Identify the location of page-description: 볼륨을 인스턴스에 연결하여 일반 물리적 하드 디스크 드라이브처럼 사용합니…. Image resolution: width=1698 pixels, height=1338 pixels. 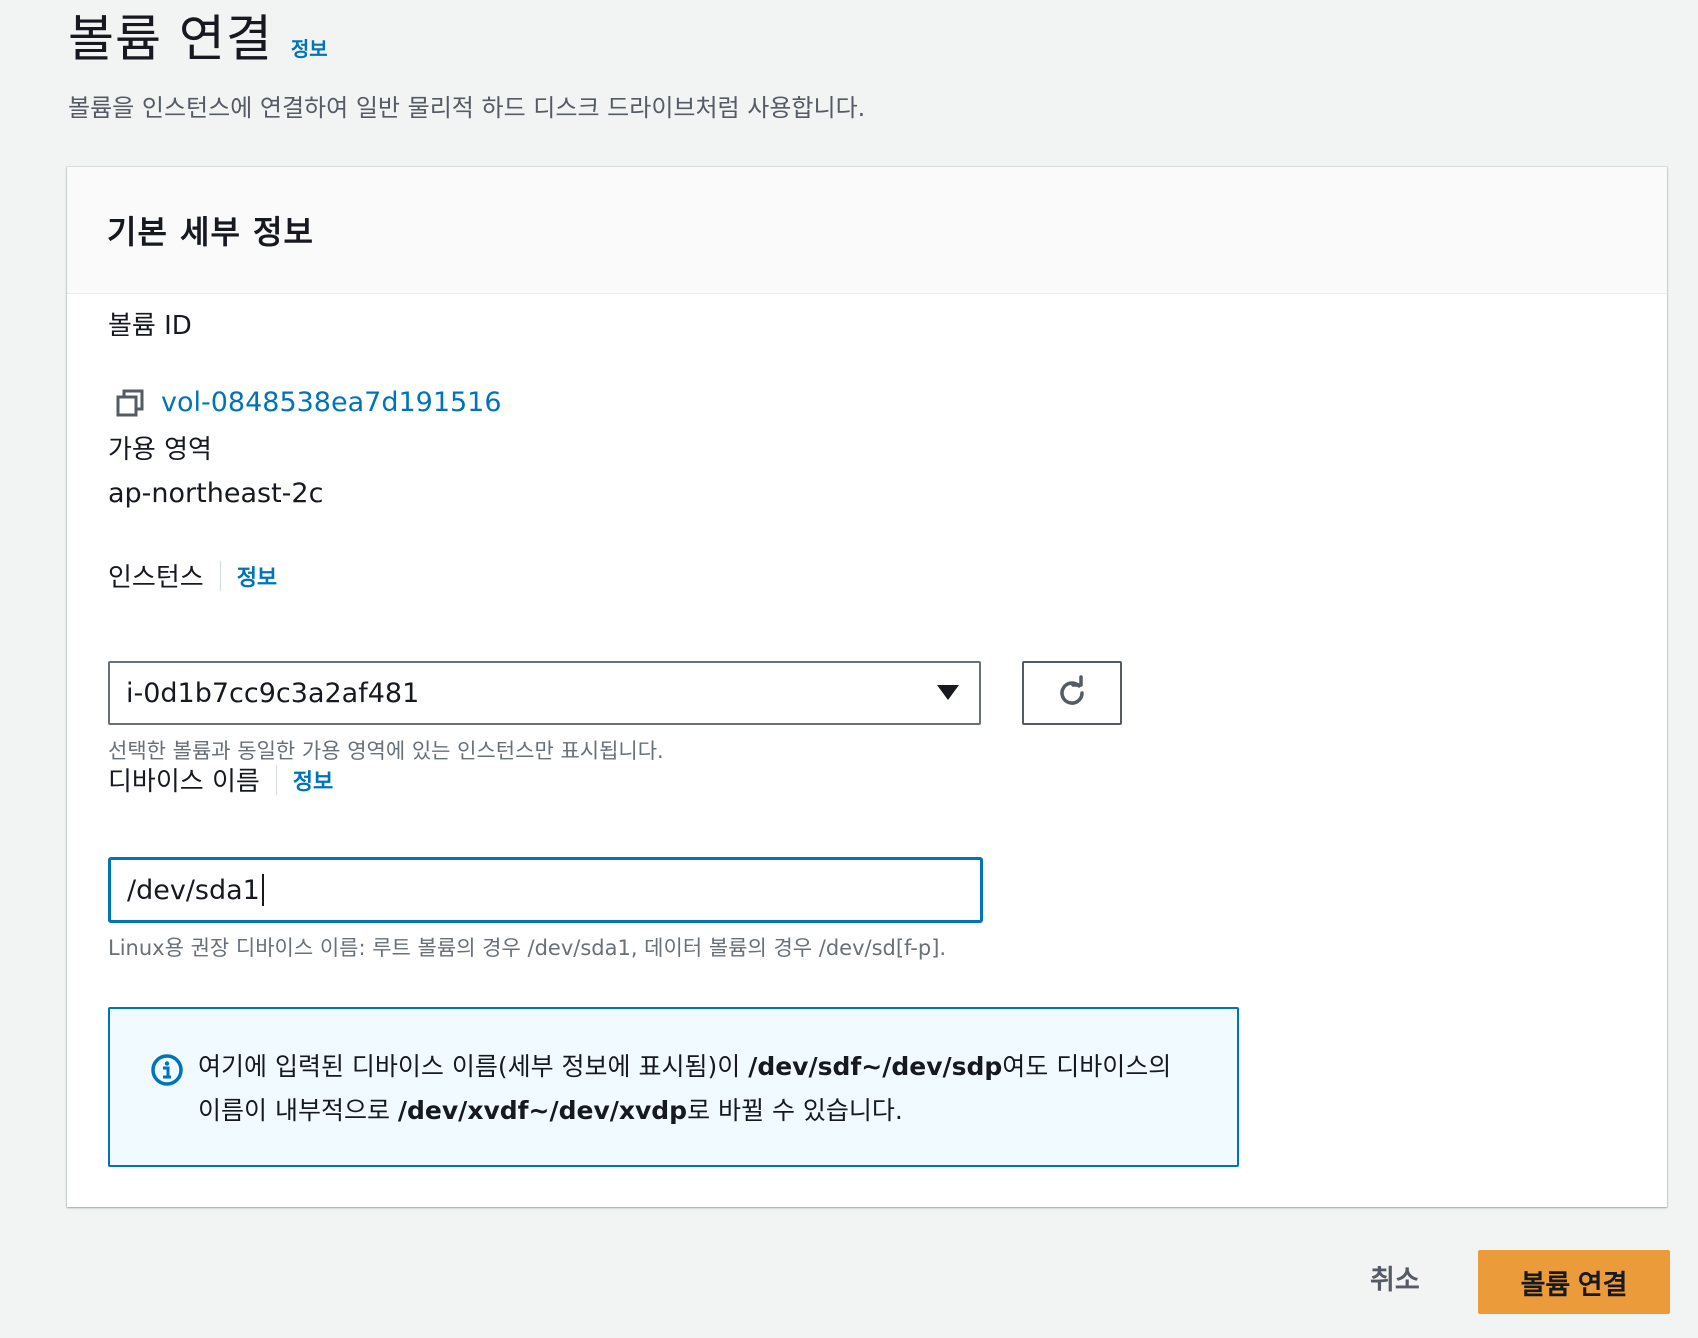
(467, 108).